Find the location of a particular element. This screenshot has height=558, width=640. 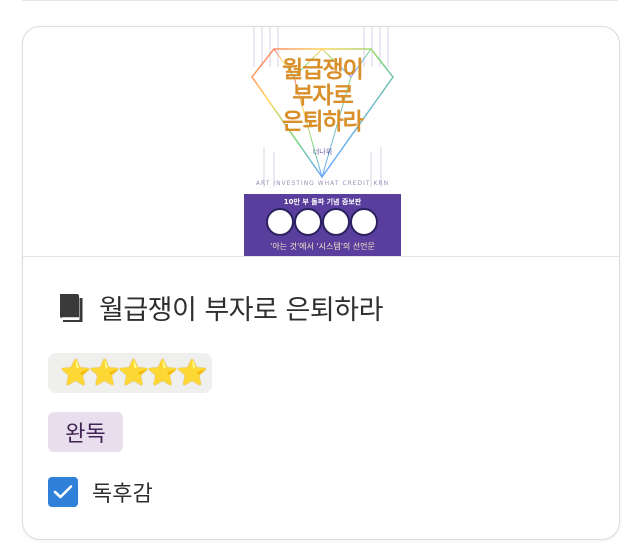

cover-tagline: ART INVESTING WHAT CREDIT KRN is located at coordinates (322, 183).